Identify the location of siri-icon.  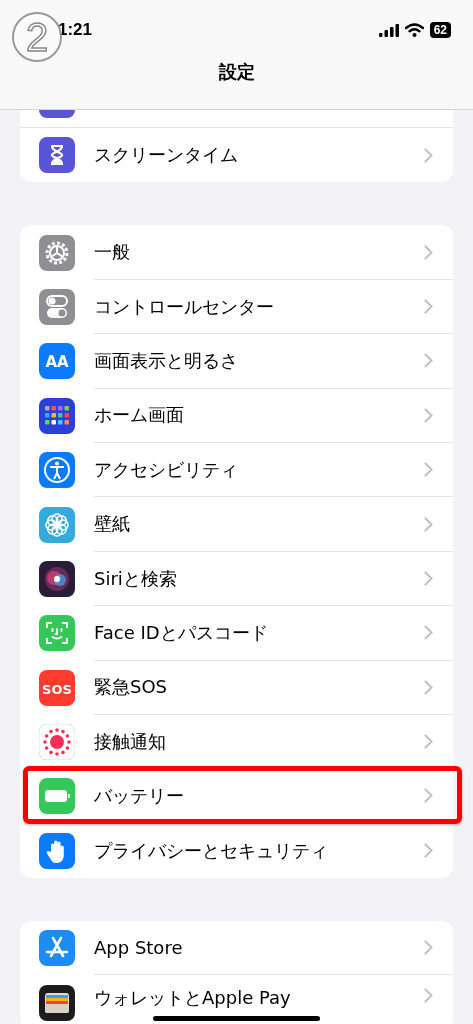
(57, 578).